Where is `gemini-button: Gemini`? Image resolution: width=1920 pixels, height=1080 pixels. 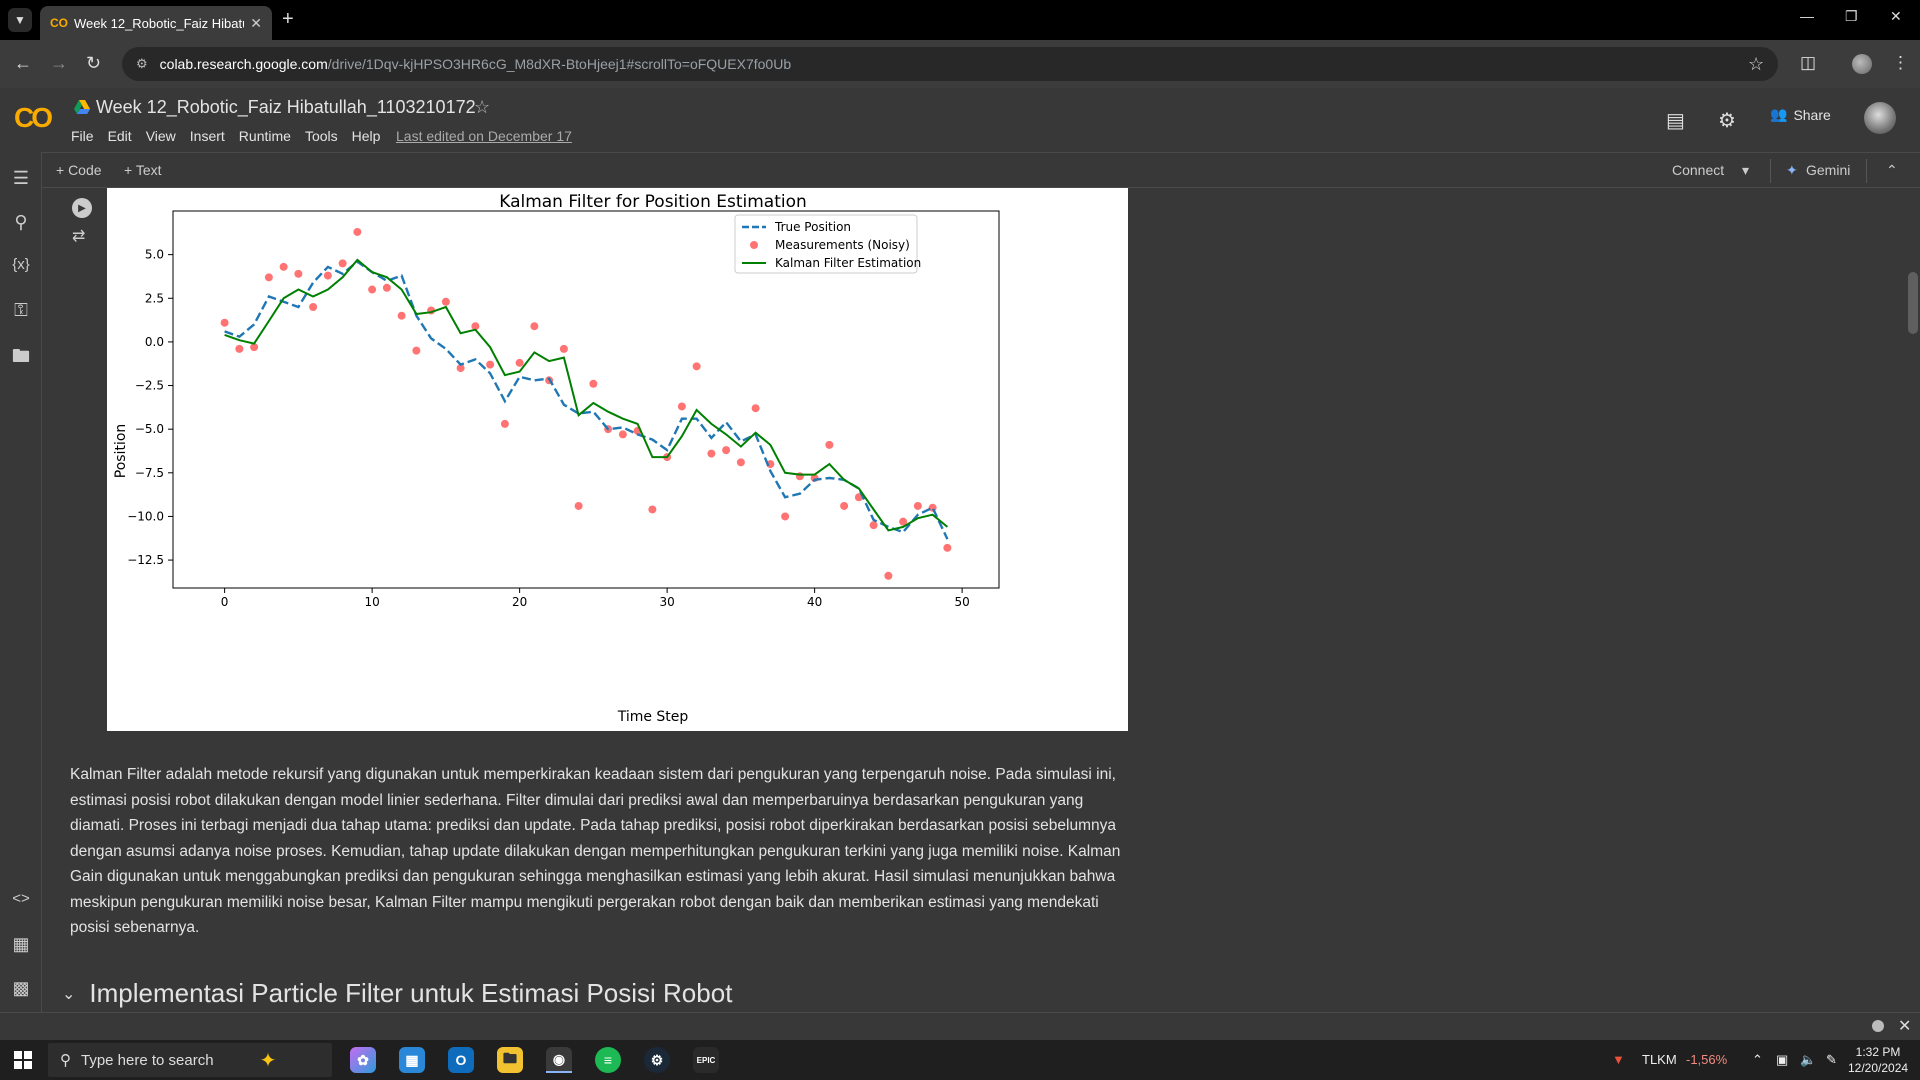
gemini-button: Gemini is located at coordinates (1828, 170).